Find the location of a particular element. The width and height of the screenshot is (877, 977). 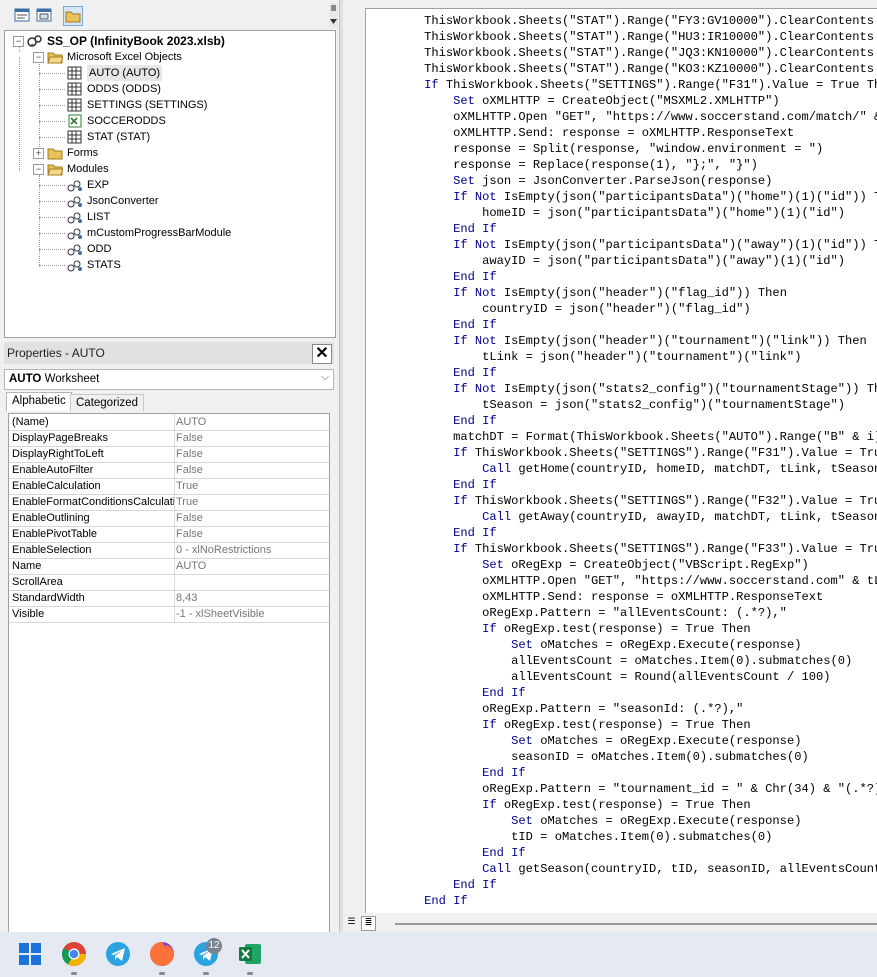

toggle-folders-button is located at coordinates (73, 16).